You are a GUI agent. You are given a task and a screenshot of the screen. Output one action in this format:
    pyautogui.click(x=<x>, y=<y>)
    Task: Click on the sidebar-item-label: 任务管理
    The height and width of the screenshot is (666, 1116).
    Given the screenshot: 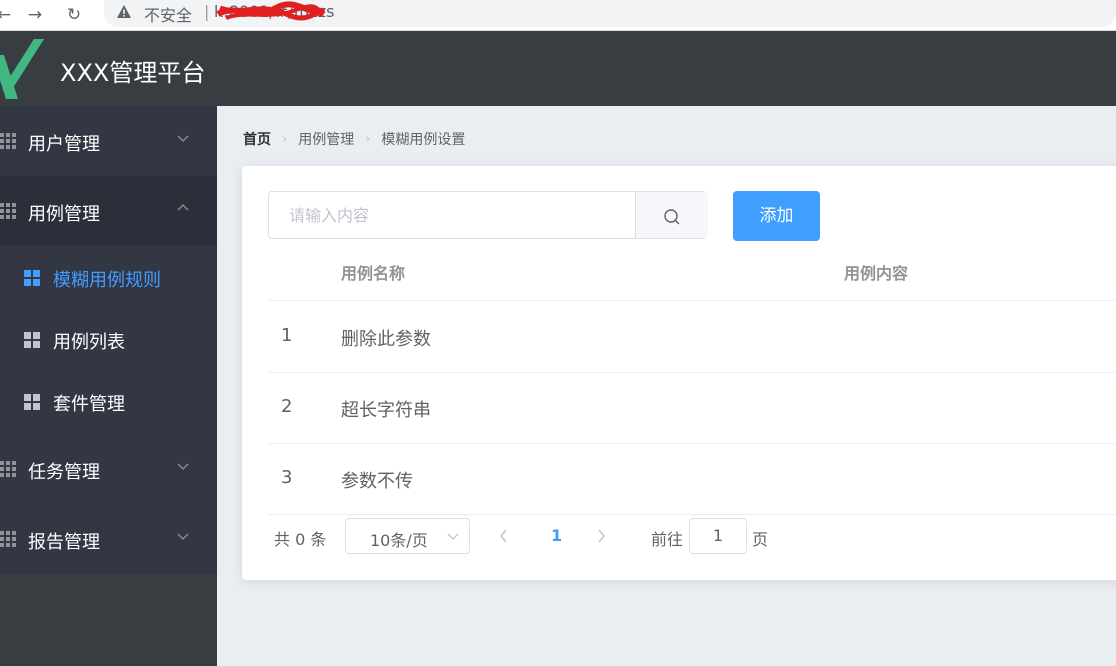 What is the action you would take?
    pyautogui.click(x=64, y=472)
    